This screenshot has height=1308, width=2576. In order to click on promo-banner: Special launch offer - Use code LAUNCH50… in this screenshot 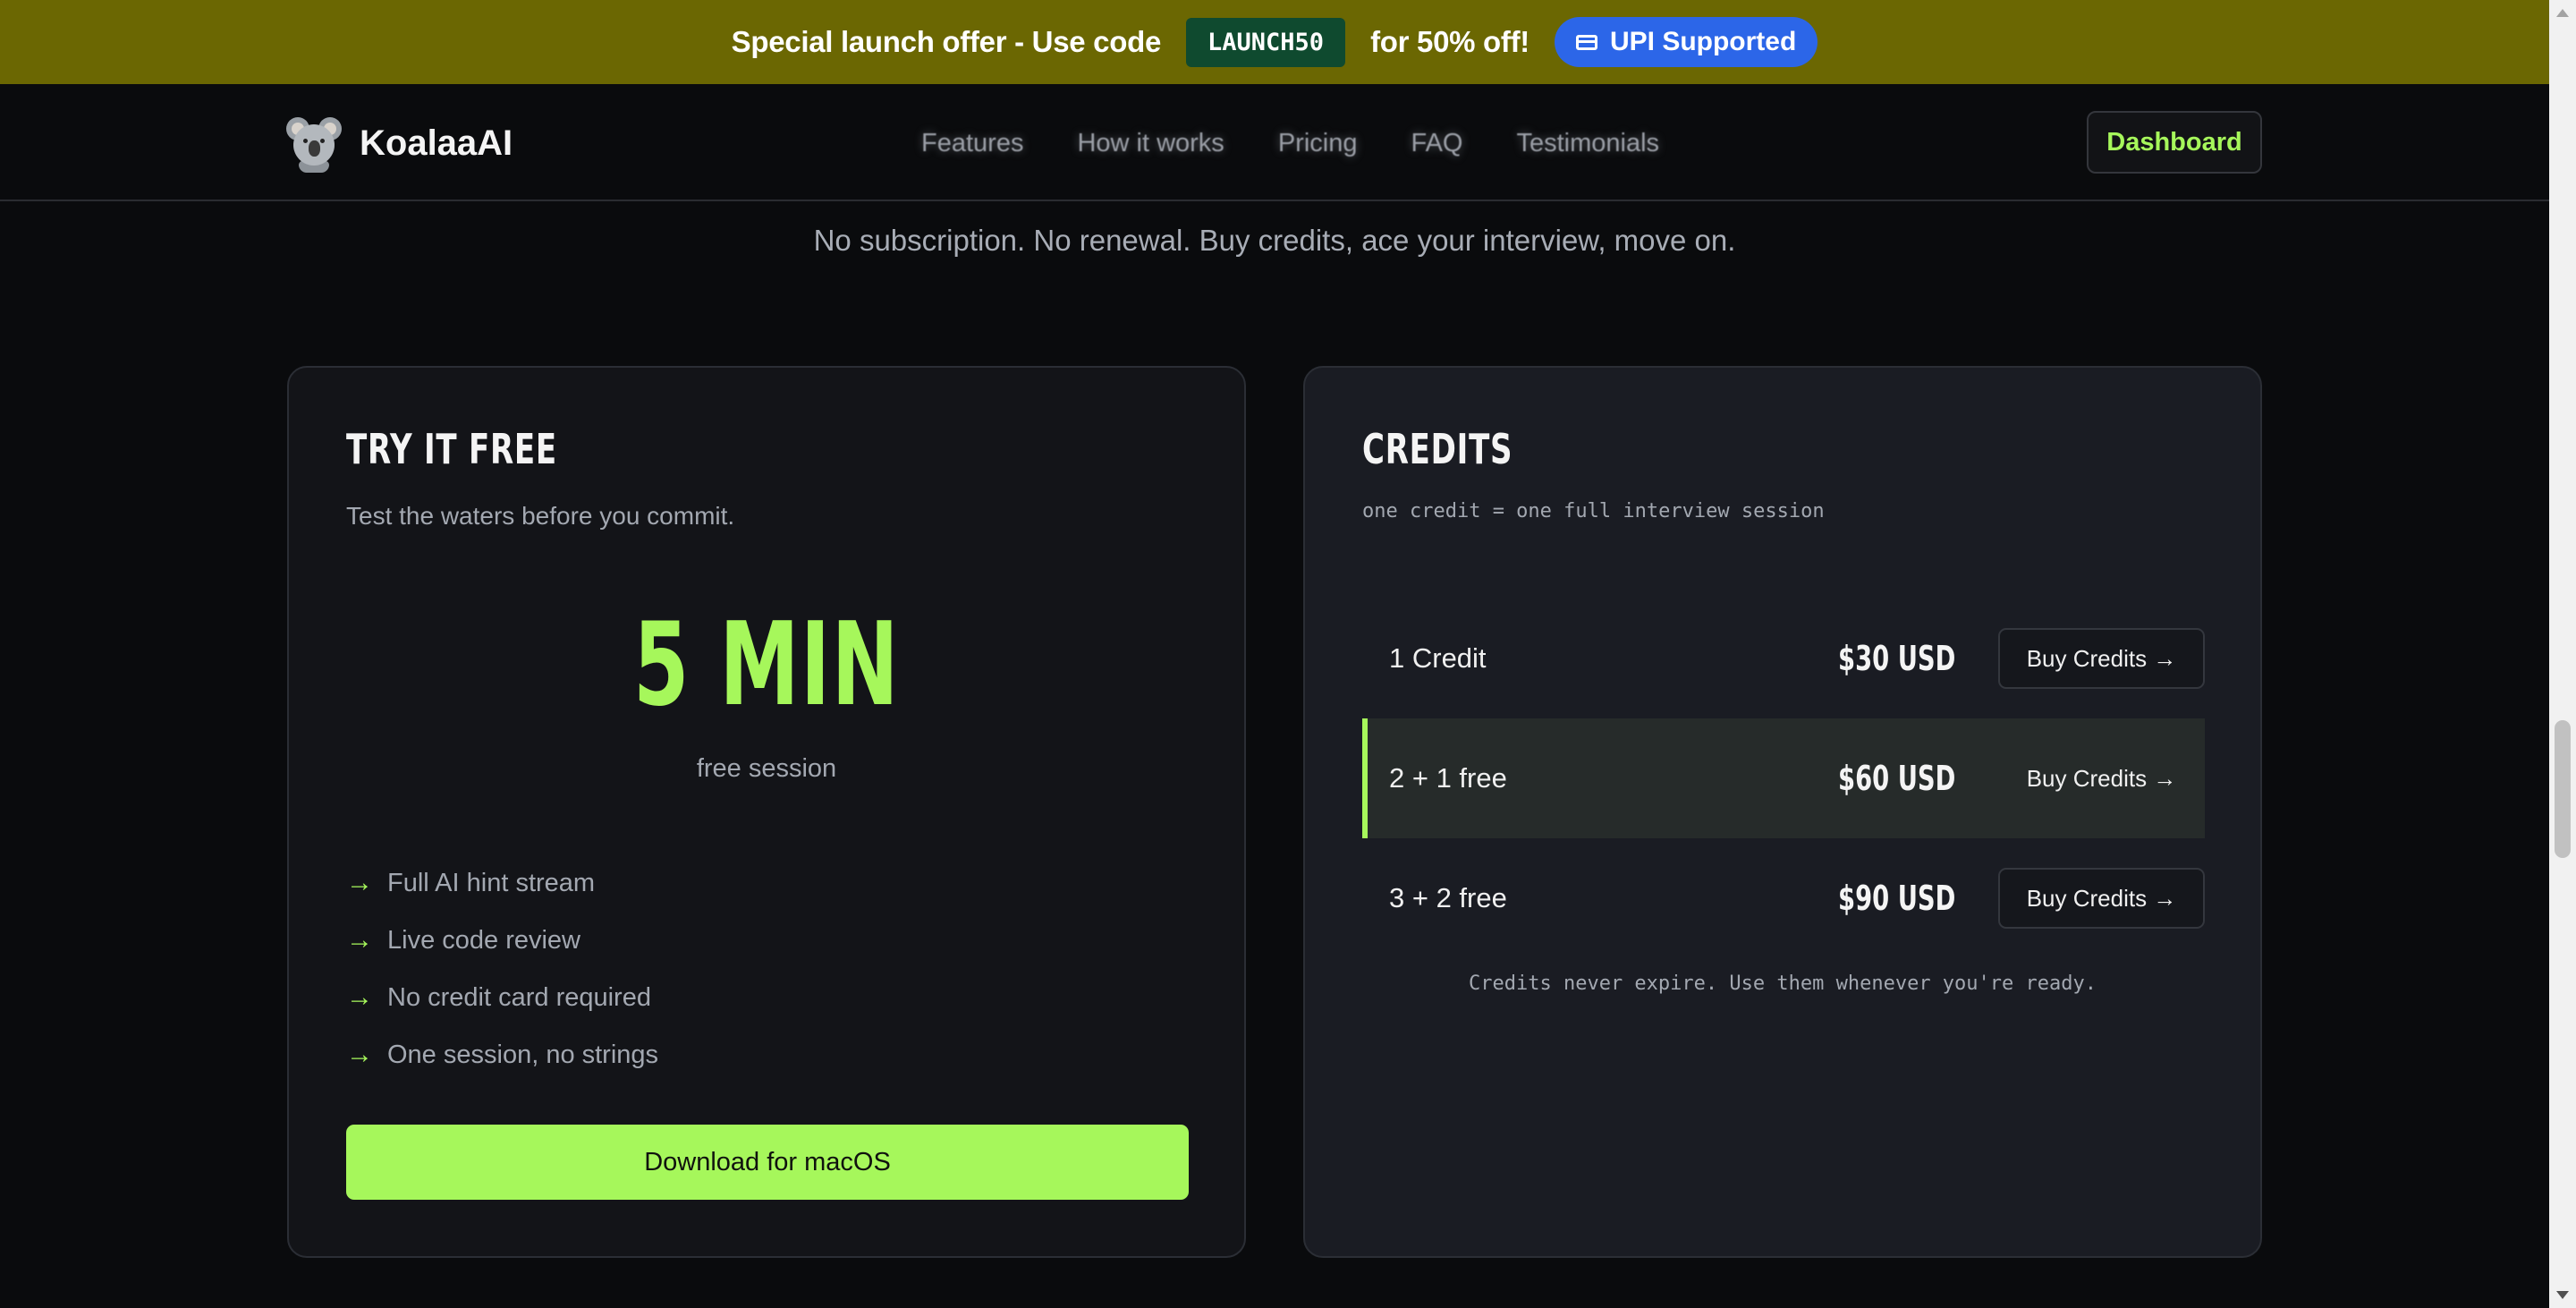, I will do `click(1274, 42)`.